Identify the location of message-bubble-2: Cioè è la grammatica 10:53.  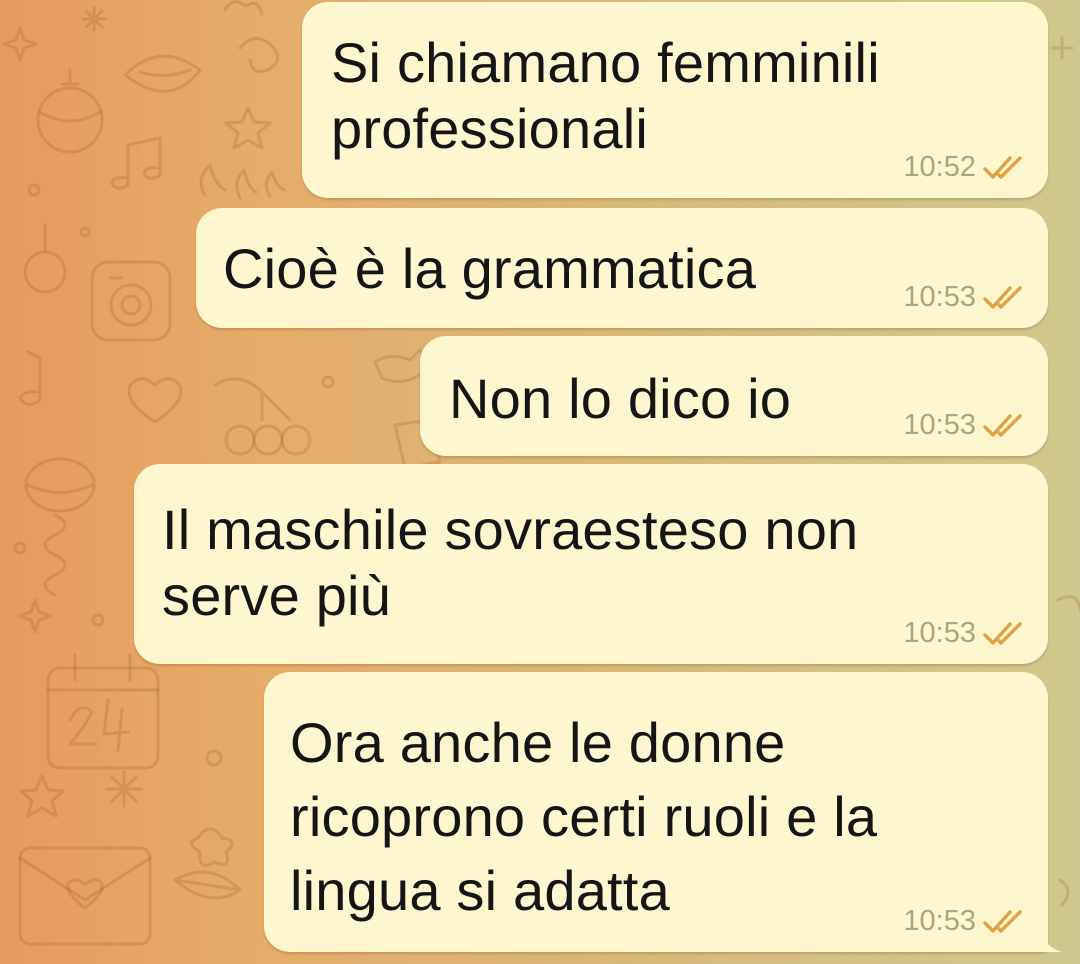
(622, 268).